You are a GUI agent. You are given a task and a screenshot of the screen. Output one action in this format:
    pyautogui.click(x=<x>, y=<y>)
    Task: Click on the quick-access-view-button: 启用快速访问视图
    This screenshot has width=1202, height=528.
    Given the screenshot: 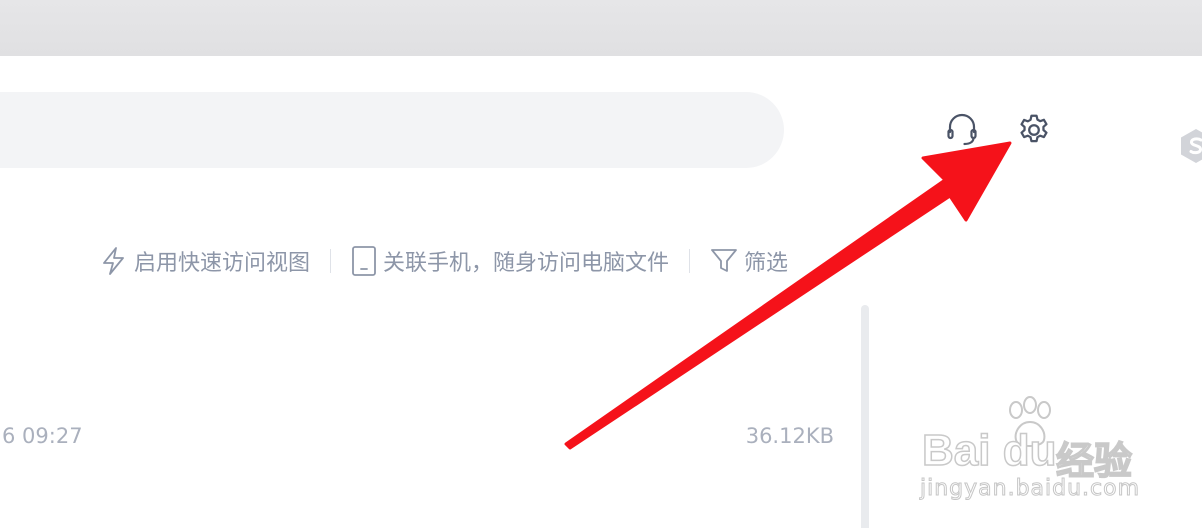 What is the action you would take?
    pyautogui.click(x=205, y=261)
    